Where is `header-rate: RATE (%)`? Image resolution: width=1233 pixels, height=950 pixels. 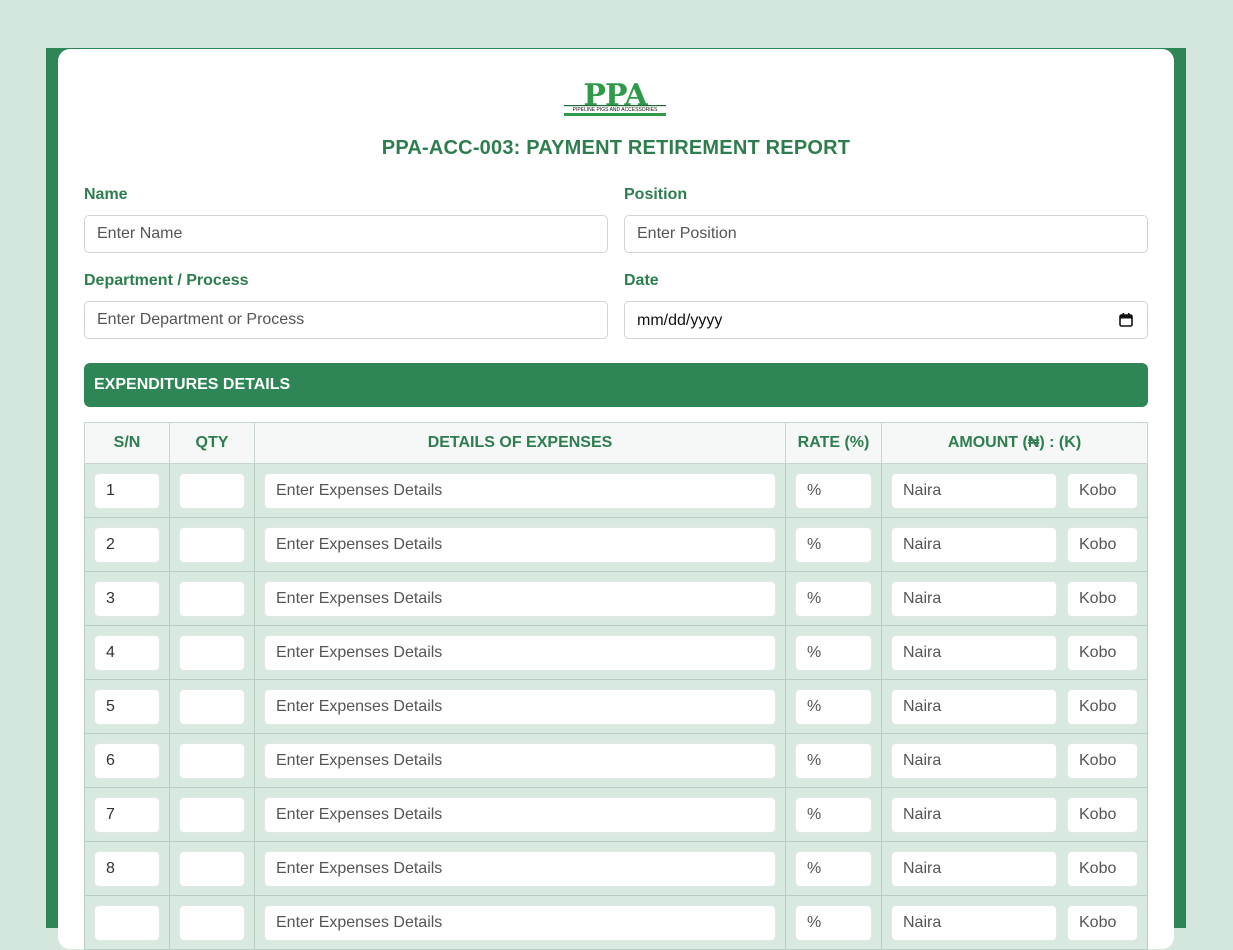 header-rate: RATE (%) is located at coordinates (833, 443).